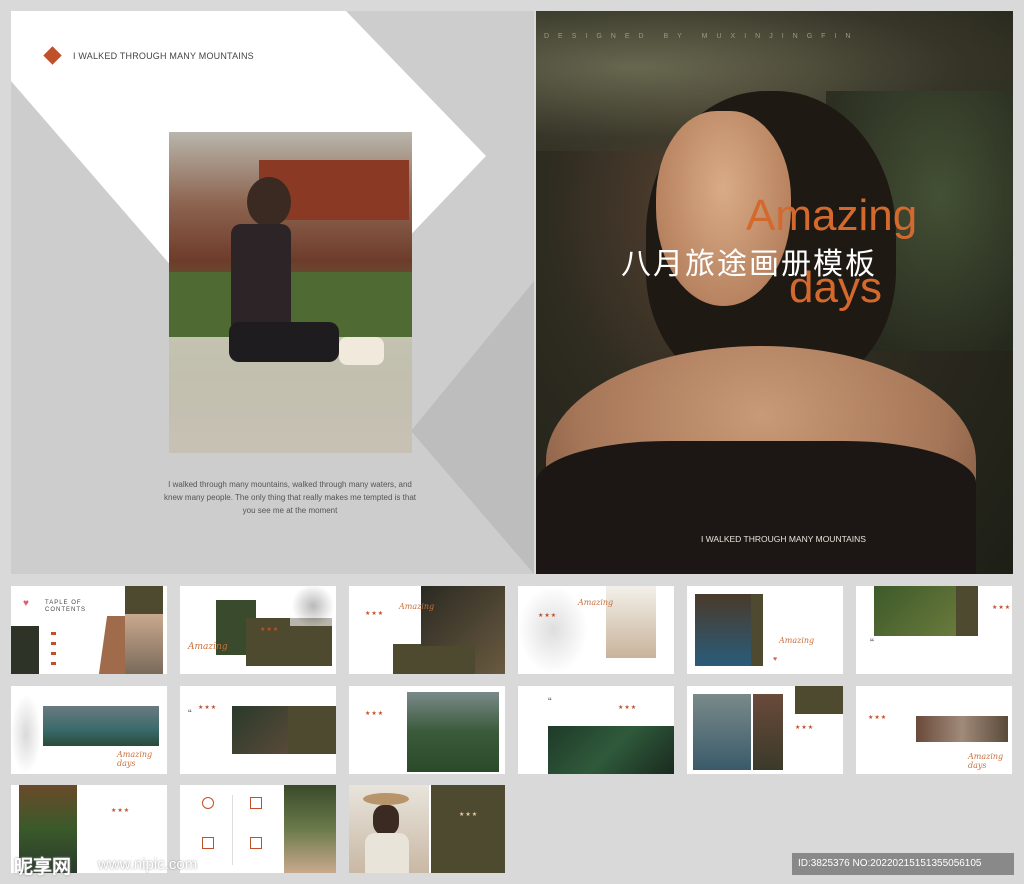 The height and width of the screenshot is (884, 1024). Describe the element at coordinates (765, 630) in the screenshot. I see `thumb-page-5: Amazing ♥` at that location.